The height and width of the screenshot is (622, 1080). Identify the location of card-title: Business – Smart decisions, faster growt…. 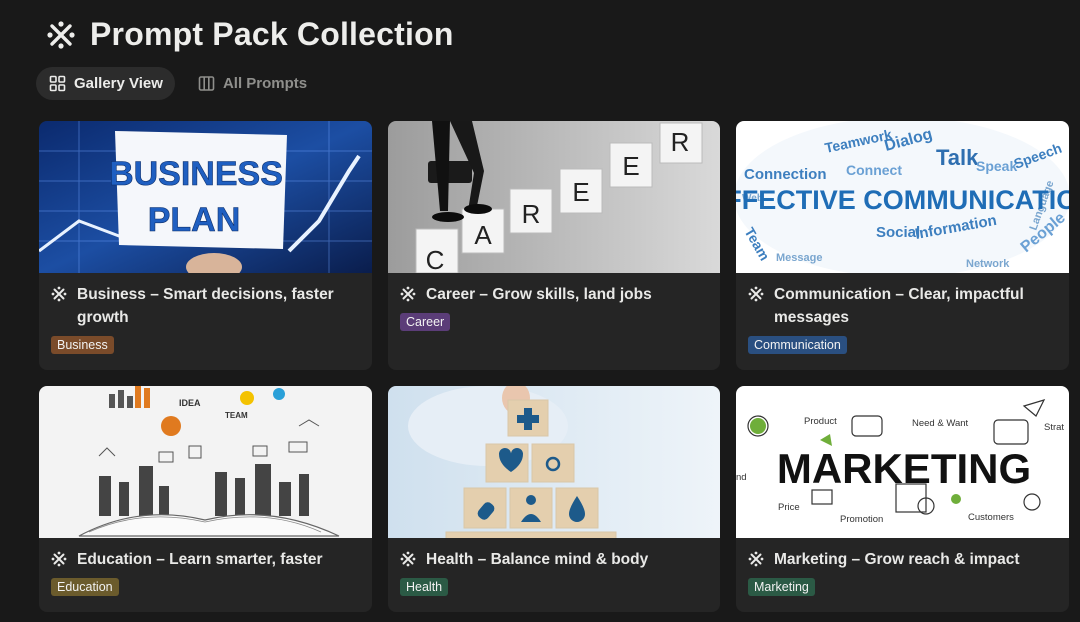
(205, 306).